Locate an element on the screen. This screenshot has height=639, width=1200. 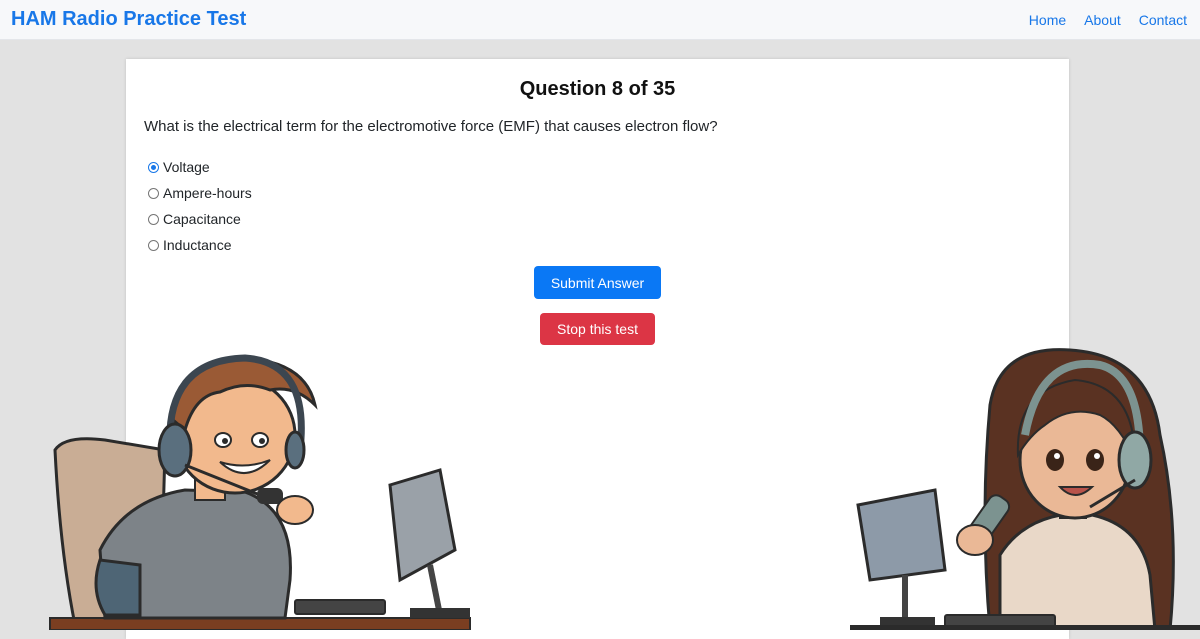
answer-option-inductance: Inductance is located at coordinates (200, 245).